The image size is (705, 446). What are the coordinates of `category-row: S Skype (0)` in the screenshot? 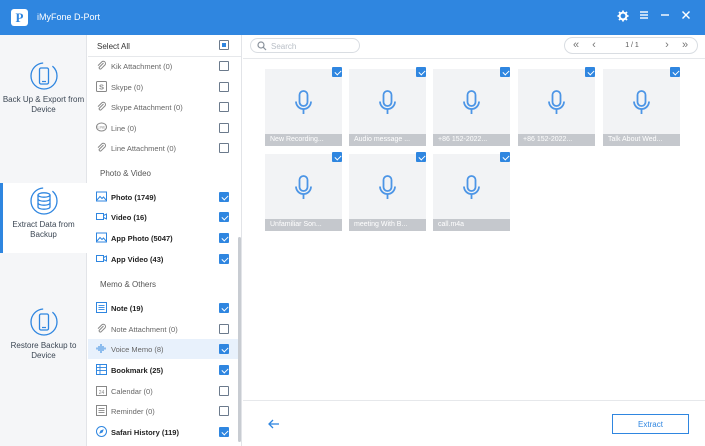 It's located at (164, 87).